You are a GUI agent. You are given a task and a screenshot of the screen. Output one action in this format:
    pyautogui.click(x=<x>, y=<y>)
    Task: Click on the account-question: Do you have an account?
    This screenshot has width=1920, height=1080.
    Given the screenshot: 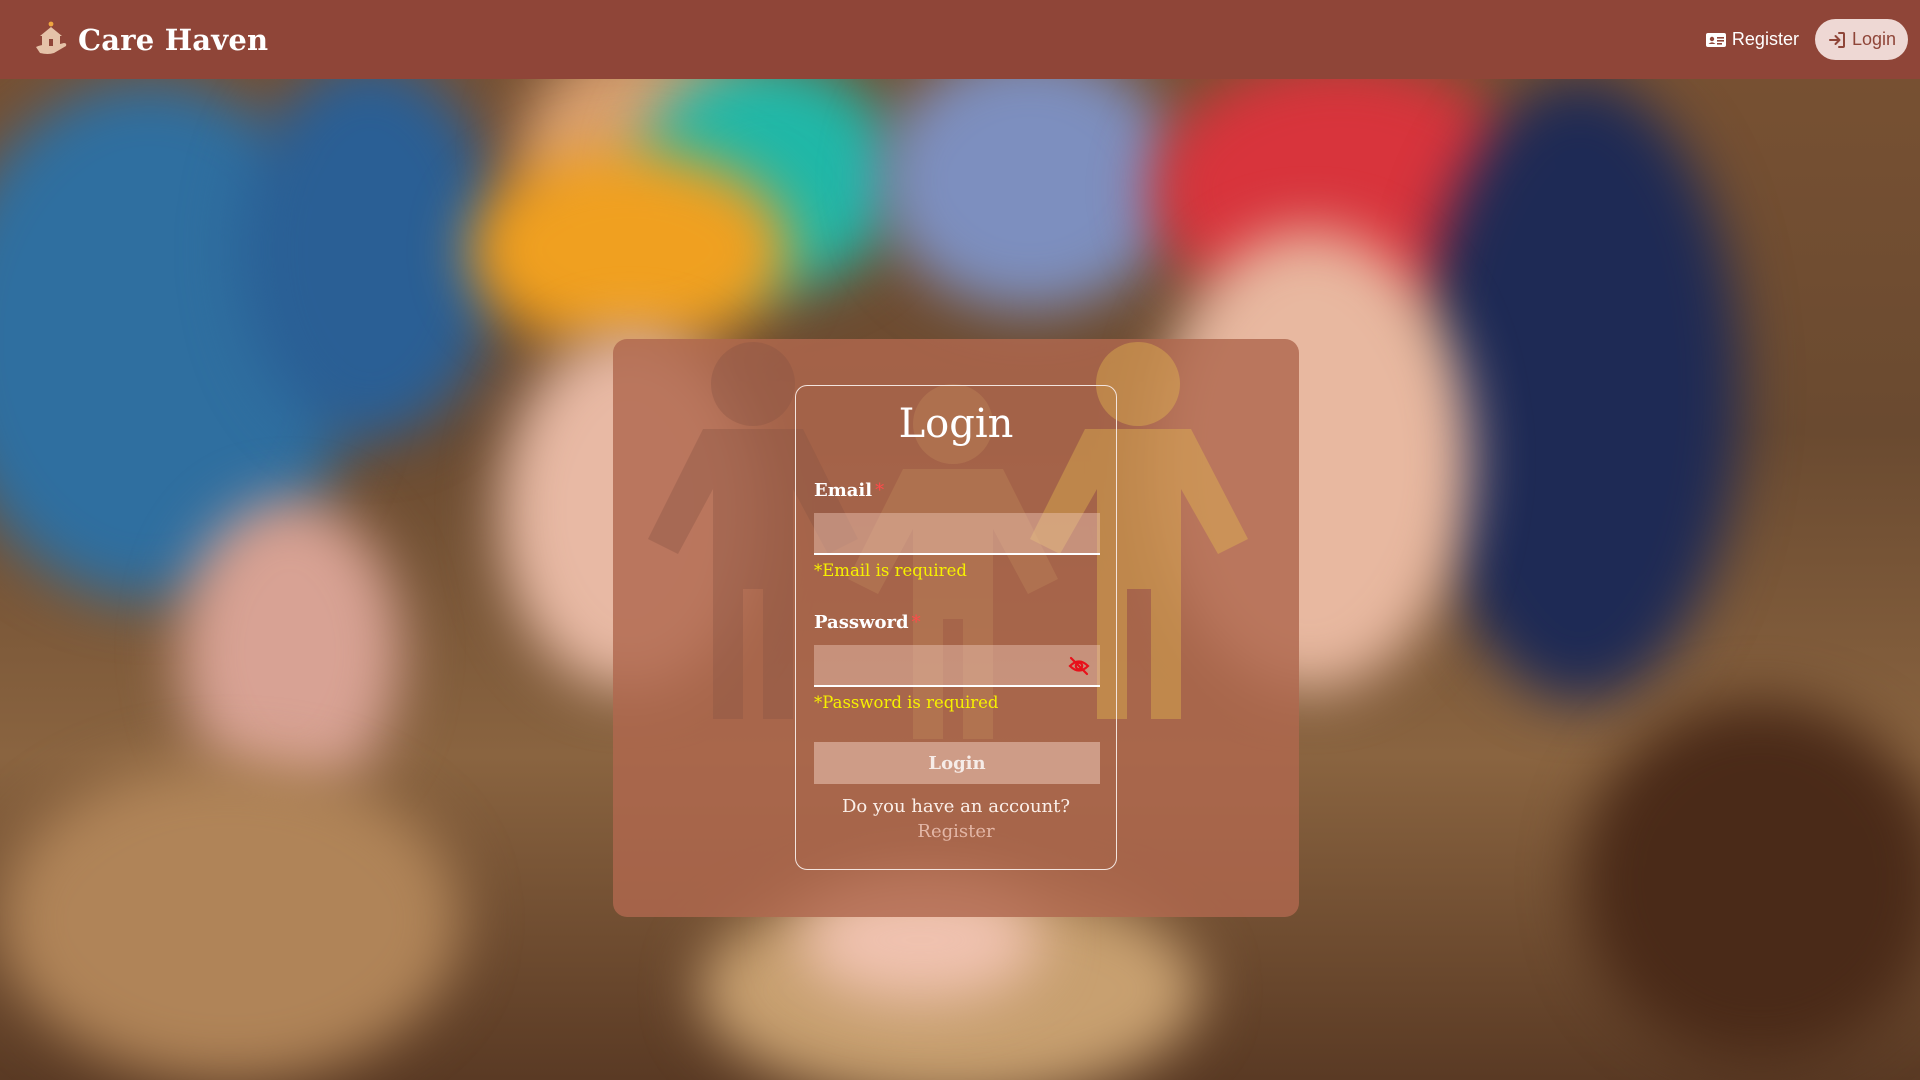 What is the action you would take?
    pyautogui.click(x=956, y=806)
    